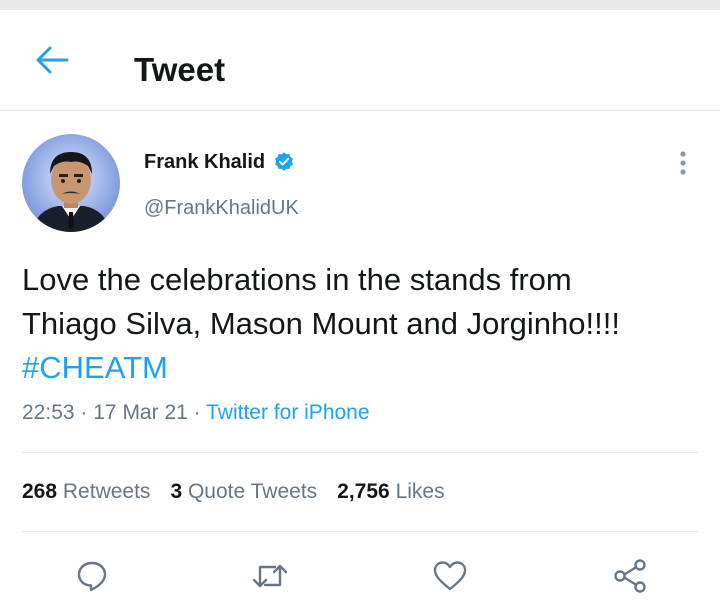  What do you see at coordinates (106, 491) in the screenshot?
I see `retweets-label: Retweets` at bounding box center [106, 491].